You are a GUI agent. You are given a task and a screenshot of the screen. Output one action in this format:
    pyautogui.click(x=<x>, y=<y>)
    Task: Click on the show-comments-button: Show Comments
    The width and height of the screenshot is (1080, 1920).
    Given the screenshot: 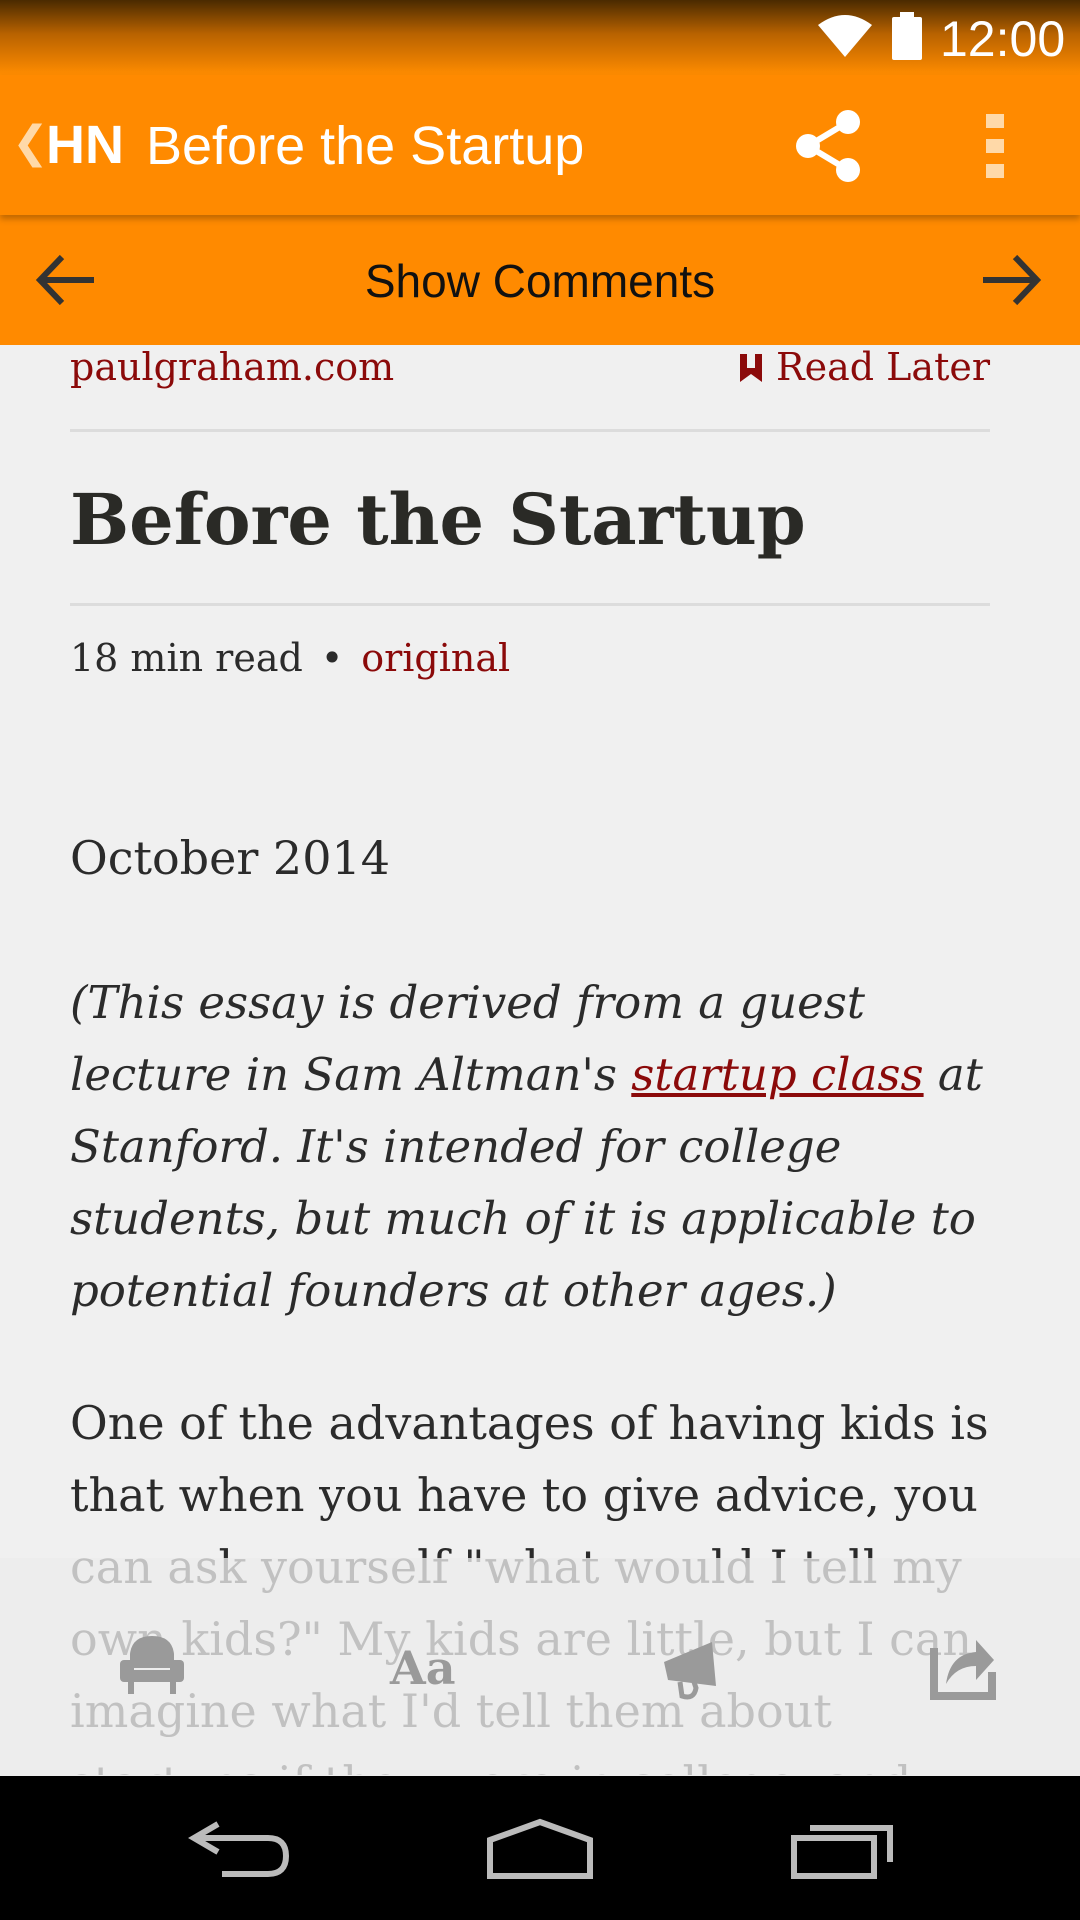 What is the action you would take?
    pyautogui.click(x=540, y=281)
    